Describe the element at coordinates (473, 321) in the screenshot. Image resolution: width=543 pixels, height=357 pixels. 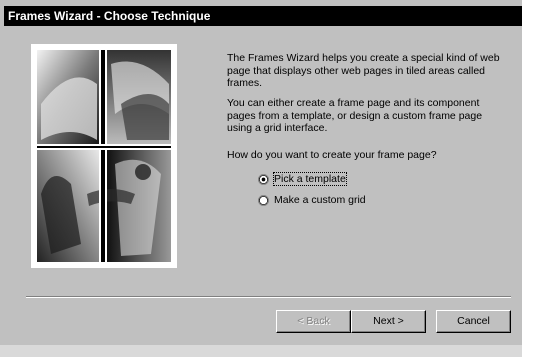
I see `cancel-button: Cancel` at that location.